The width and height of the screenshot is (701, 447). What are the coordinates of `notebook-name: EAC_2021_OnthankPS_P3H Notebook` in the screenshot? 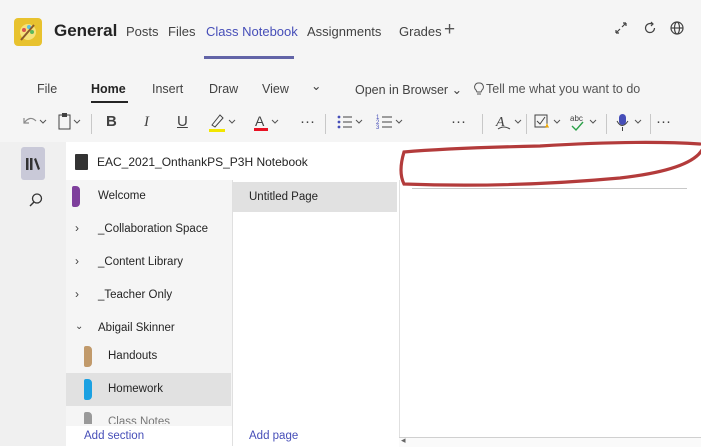 It's located at (202, 162).